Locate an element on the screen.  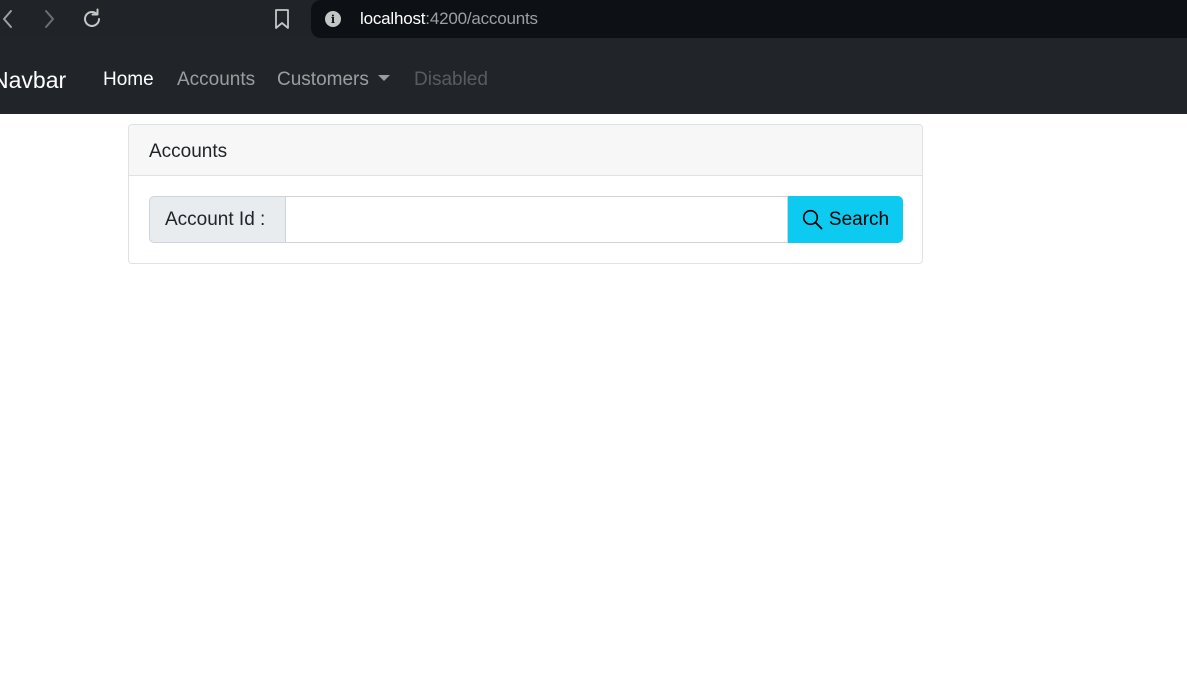
search-button-label: Search is located at coordinates (859, 219).